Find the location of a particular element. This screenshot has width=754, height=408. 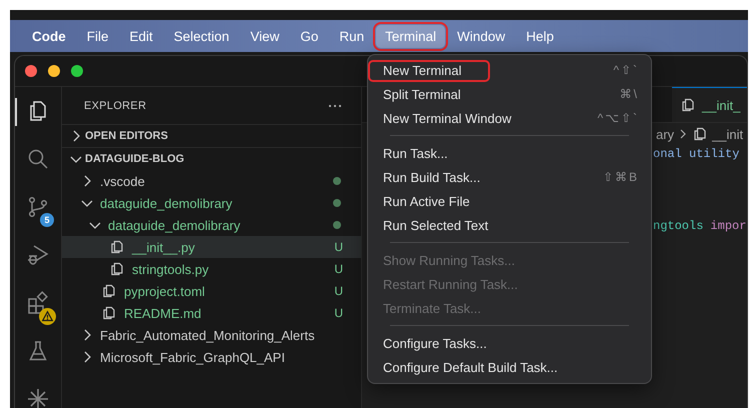

run-debug-icon is located at coordinates (38, 254).